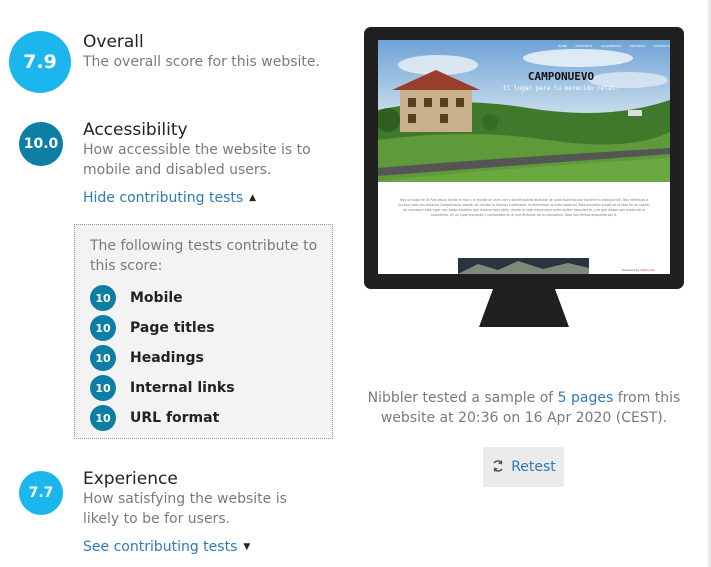 This screenshot has width=711, height=567. I want to click on refresh-icon, so click(498, 467).